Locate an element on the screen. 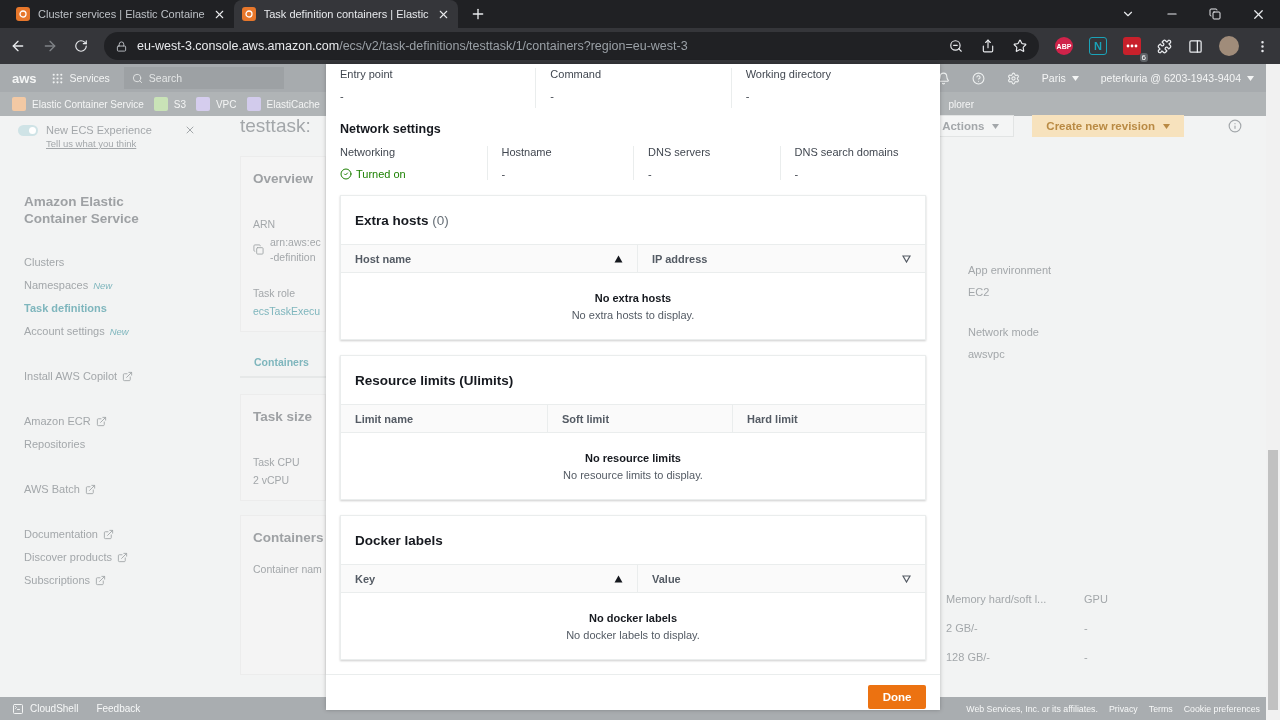 Image resolution: width=1280 pixels, height=720 pixels. field-label: Task CPU is located at coordinates (277, 462).